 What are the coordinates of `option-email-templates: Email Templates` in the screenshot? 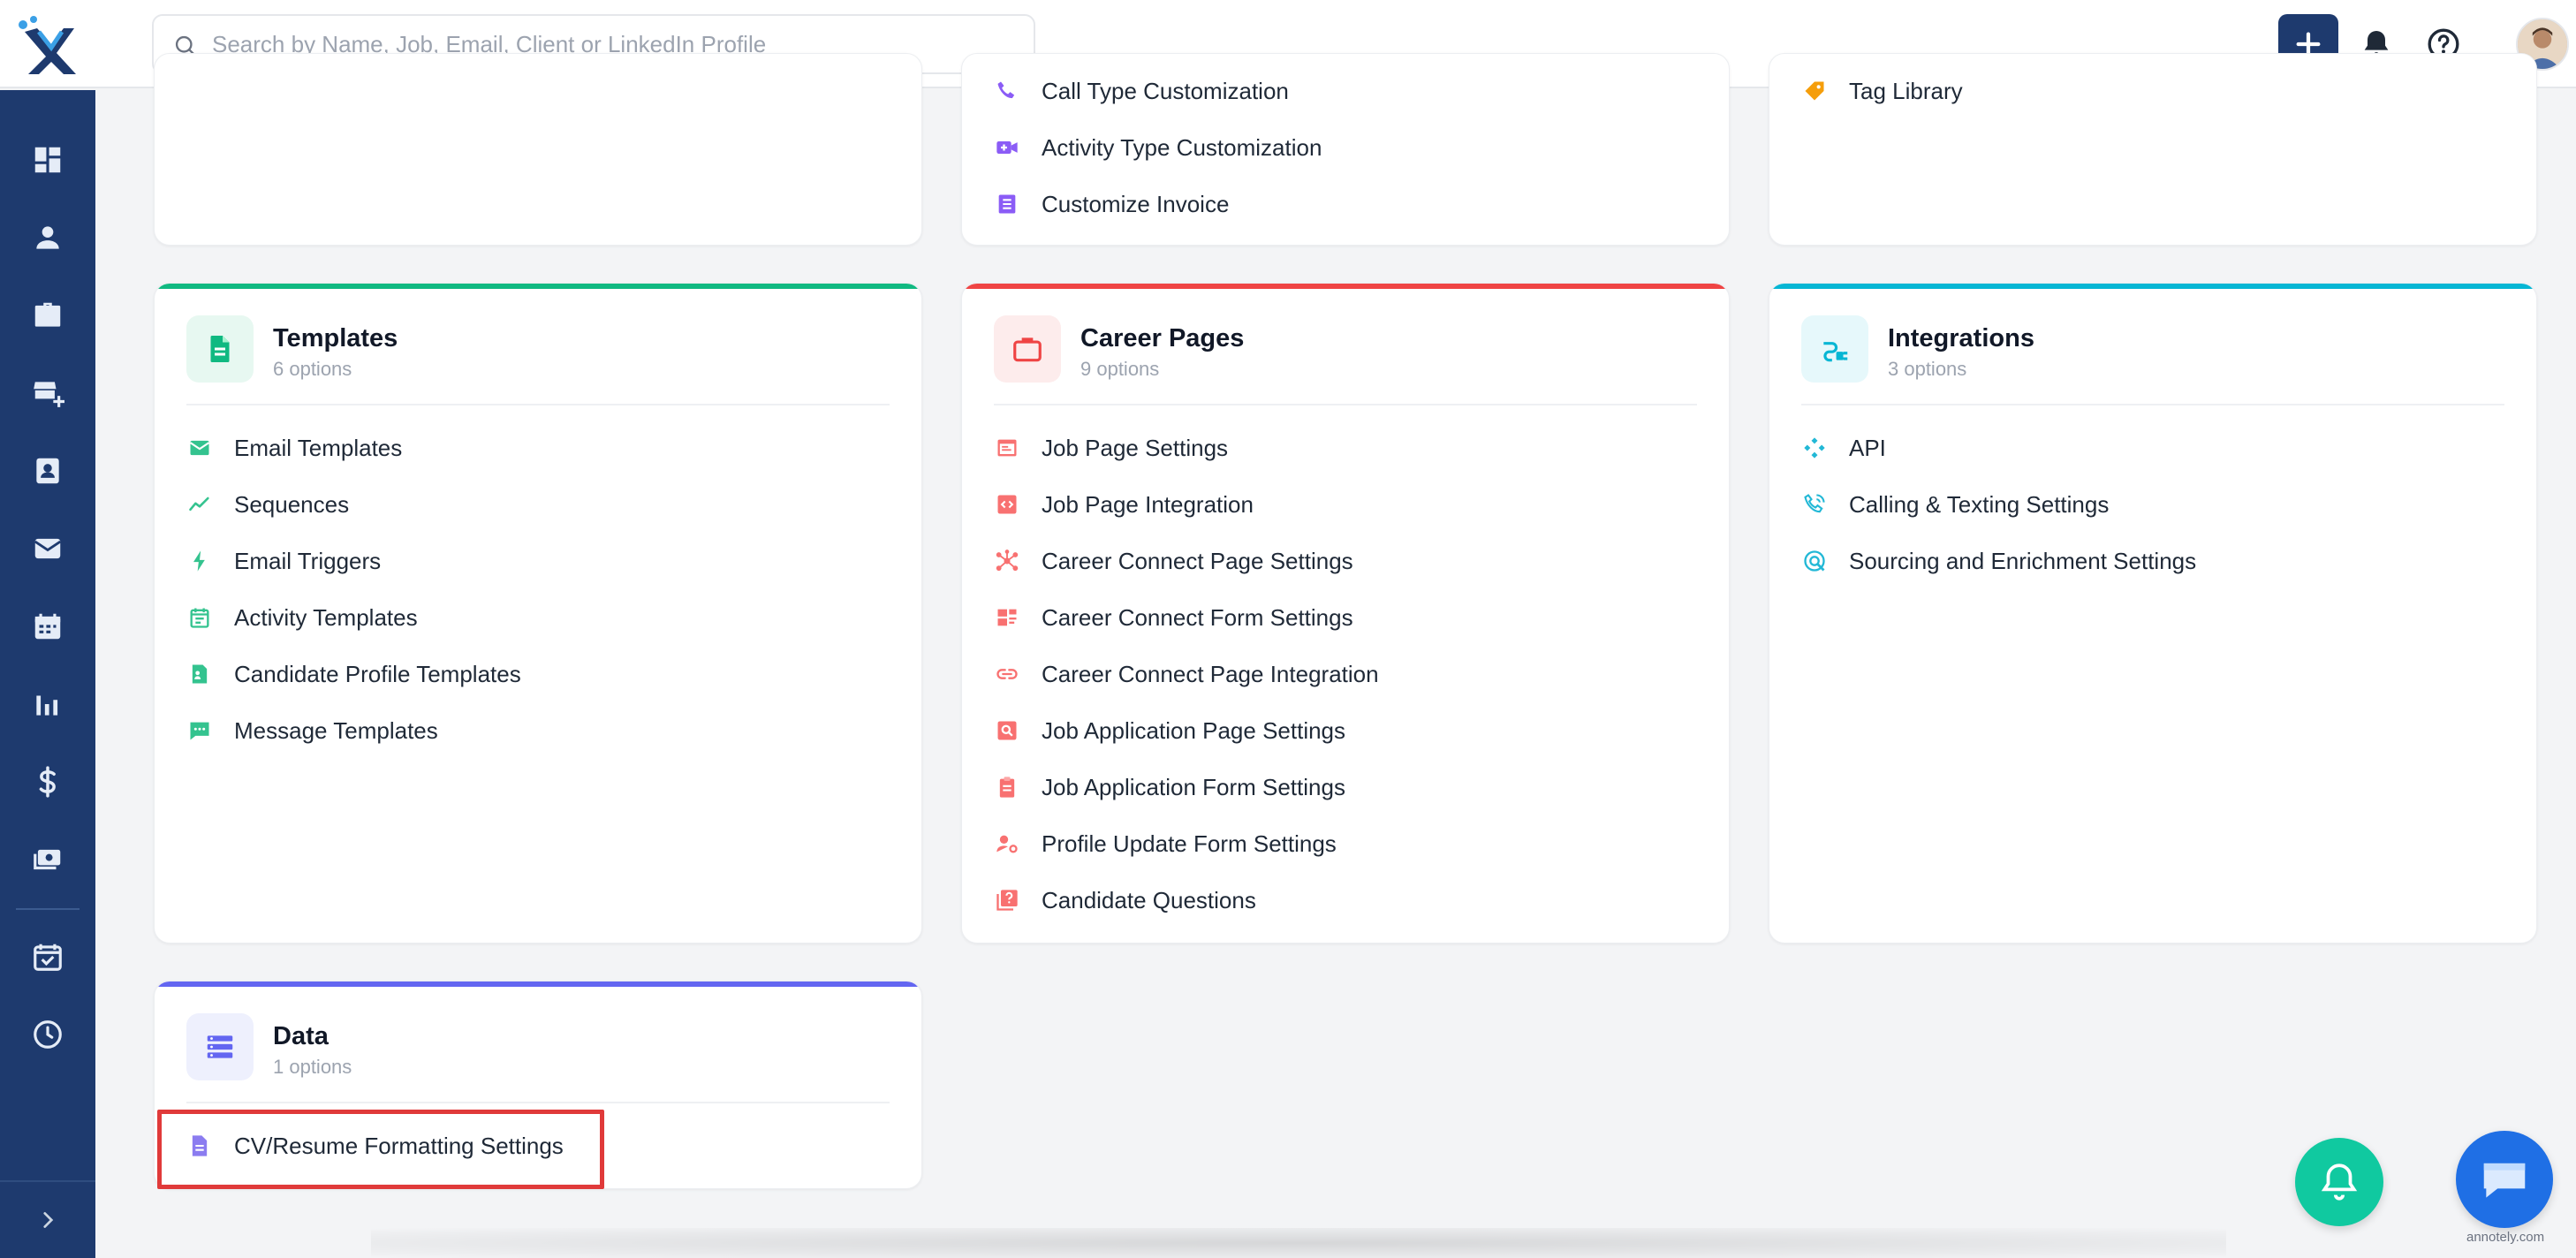 It's located at (294, 448).